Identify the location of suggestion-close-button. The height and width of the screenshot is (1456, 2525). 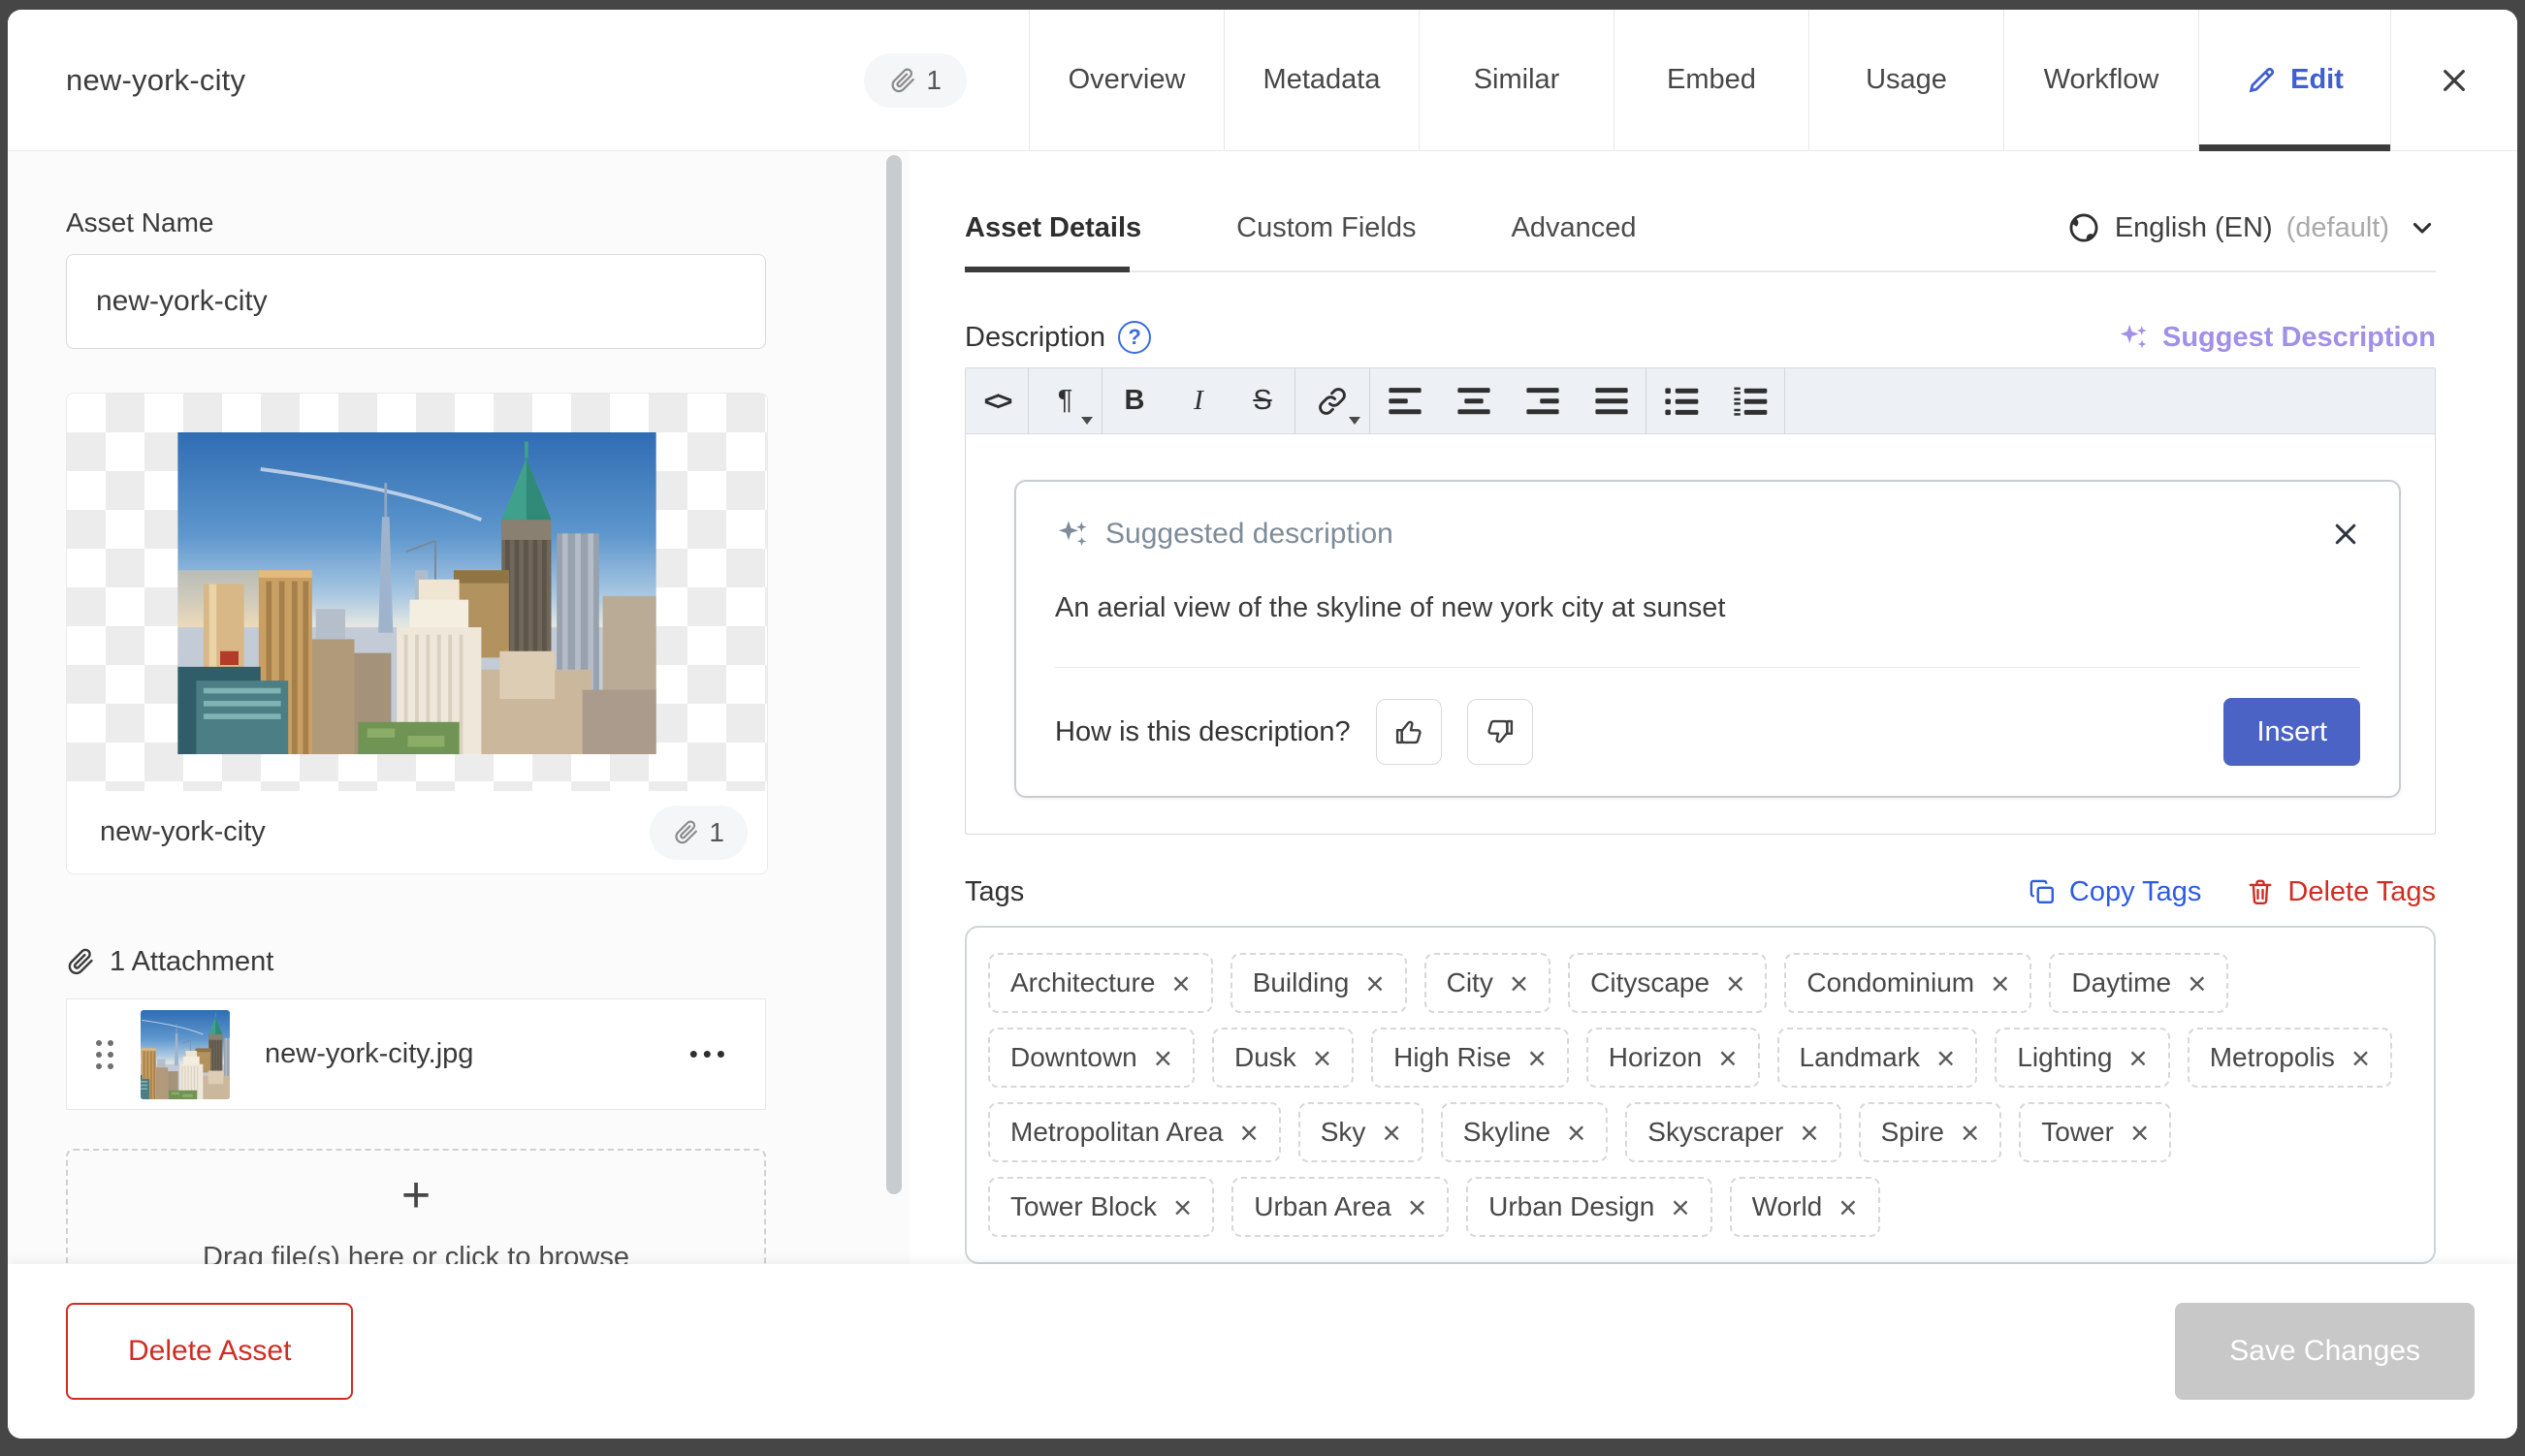
(2345, 534).